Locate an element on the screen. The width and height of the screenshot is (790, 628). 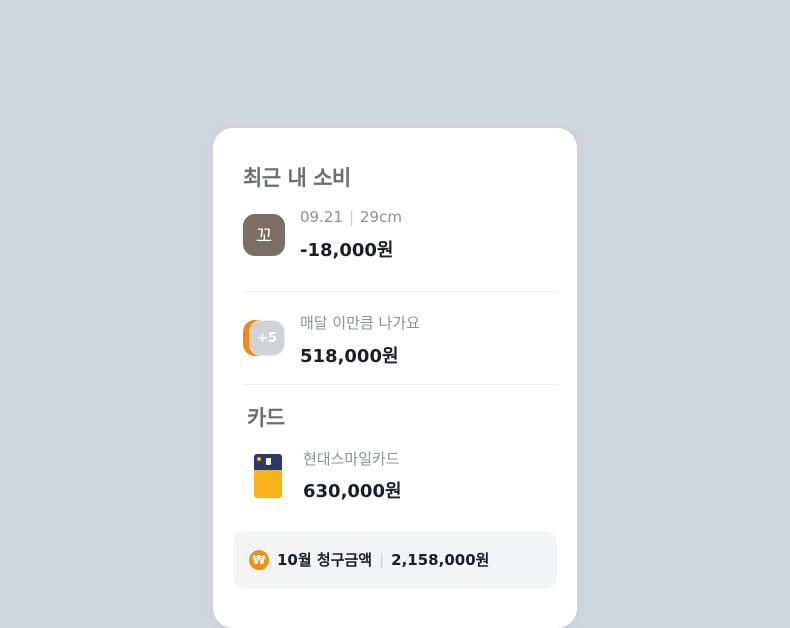
bill-label: 10월 청구금액 is located at coordinates (325, 560).